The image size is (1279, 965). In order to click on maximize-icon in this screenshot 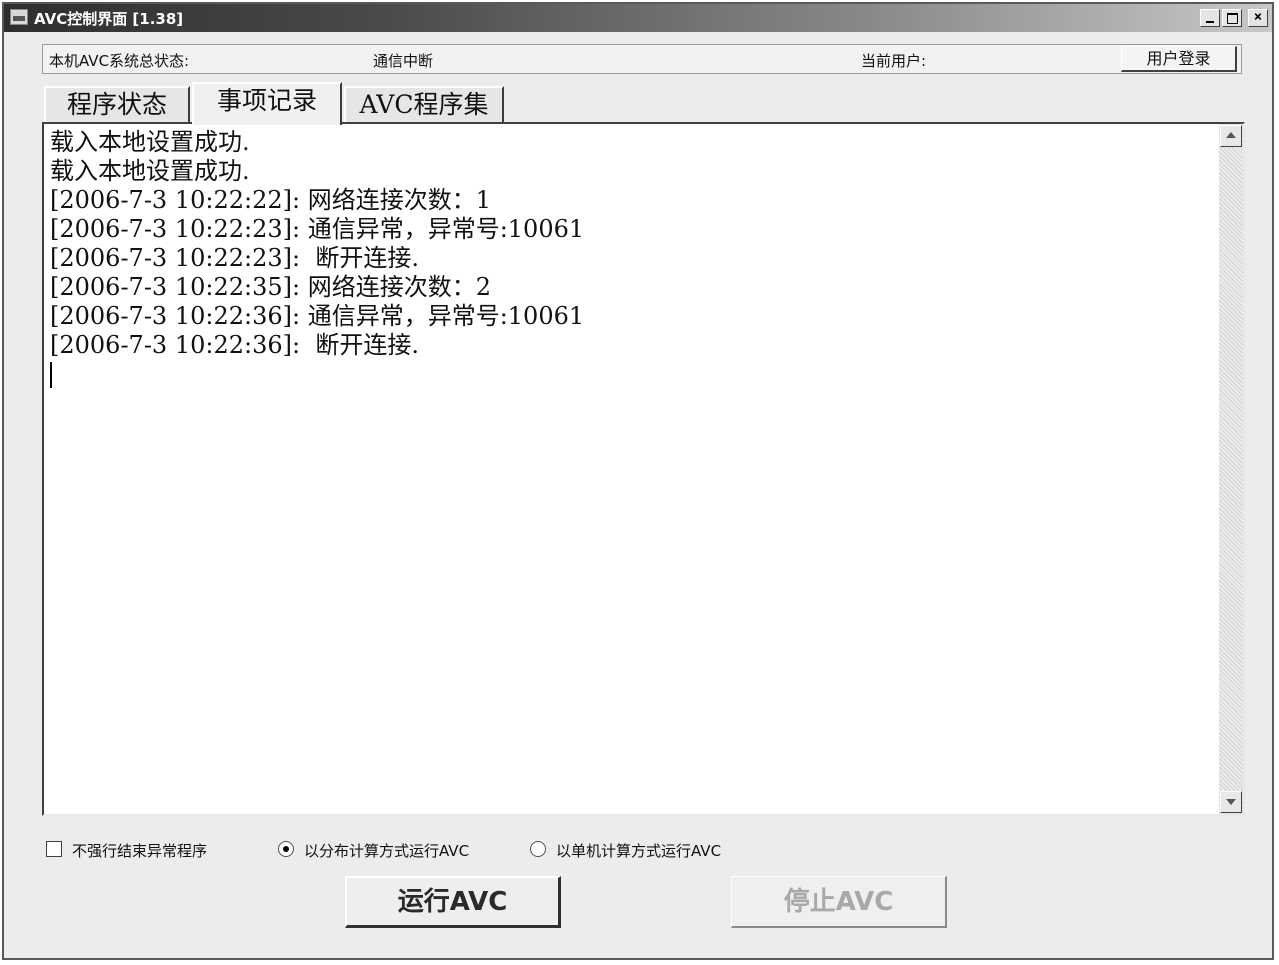, I will do `click(1232, 18)`.